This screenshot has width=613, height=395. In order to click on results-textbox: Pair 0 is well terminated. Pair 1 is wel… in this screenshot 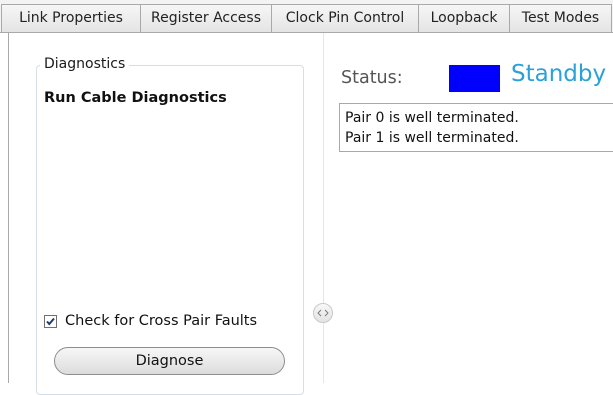, I will do `click(476, 127)`.